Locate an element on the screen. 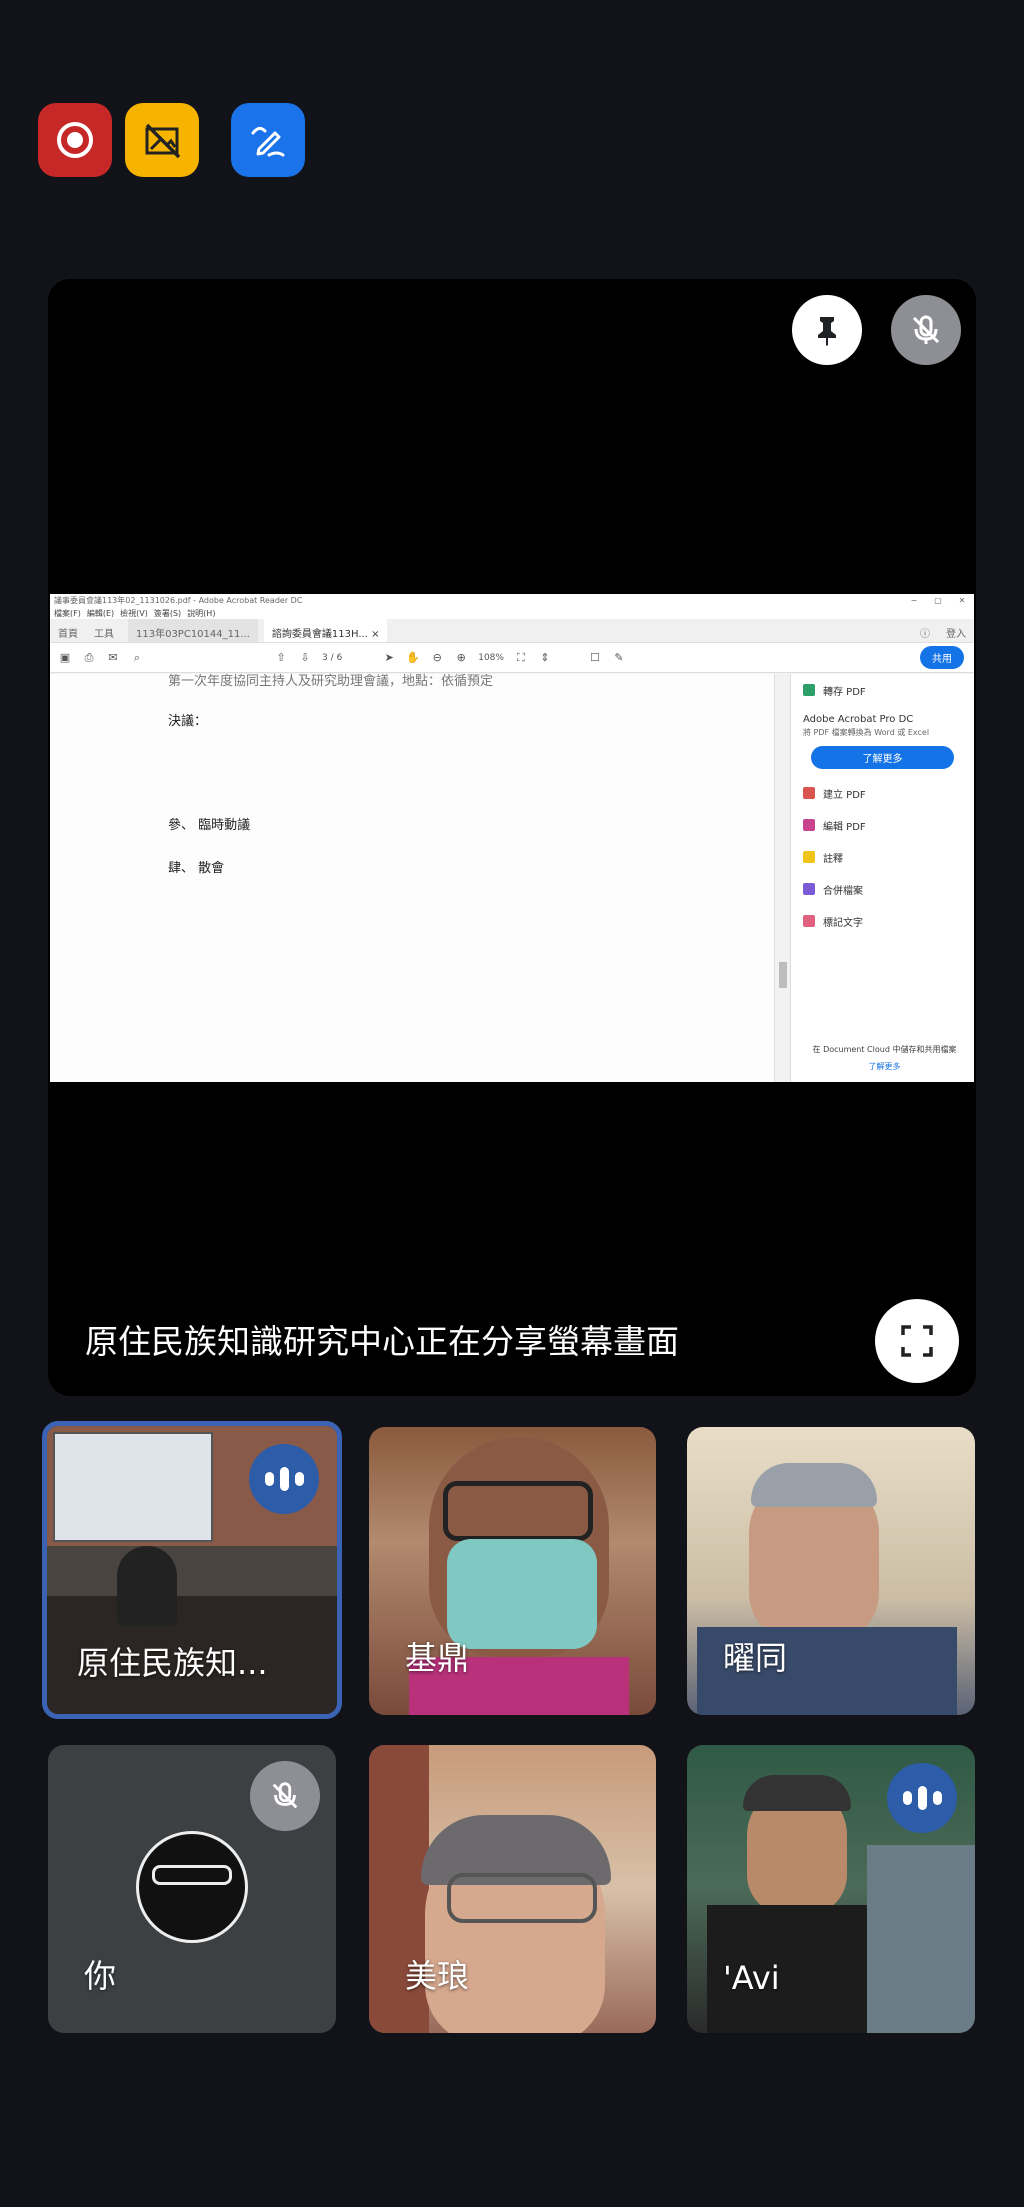 The image size is (1024, 2207). mic-off-icon is located at coordinates (926, 329).